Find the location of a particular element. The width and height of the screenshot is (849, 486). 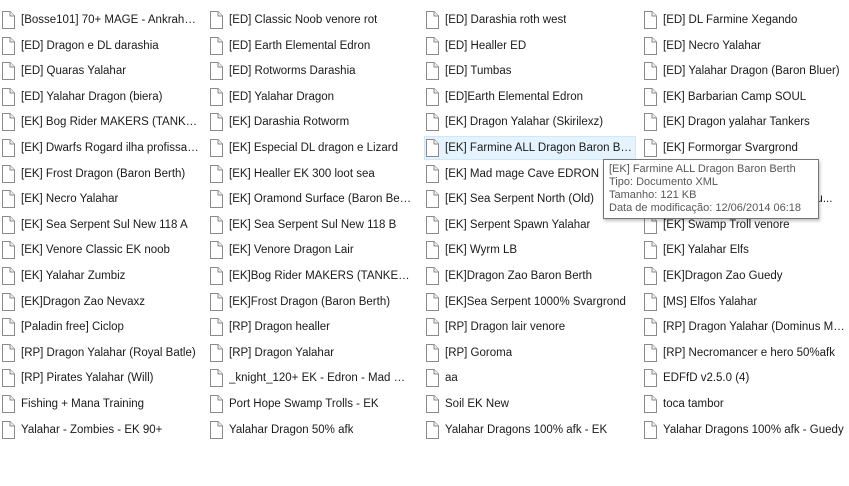

file-item: [EK]Dragon Zao Guedy is located at coordinates (745, 276).